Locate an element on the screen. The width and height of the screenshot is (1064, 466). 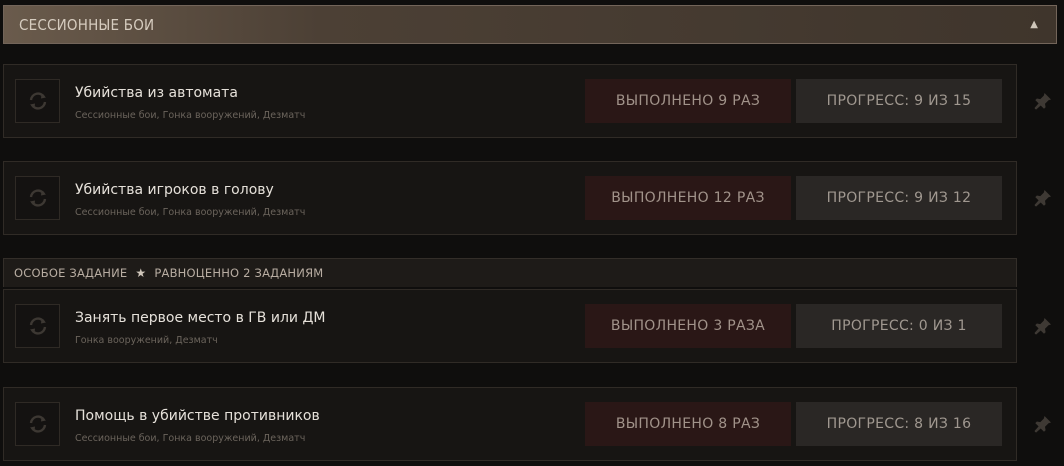
progress-status: ПРОГРЕСС: 9 ИЗ 12 is located at coordinates (899, 198).